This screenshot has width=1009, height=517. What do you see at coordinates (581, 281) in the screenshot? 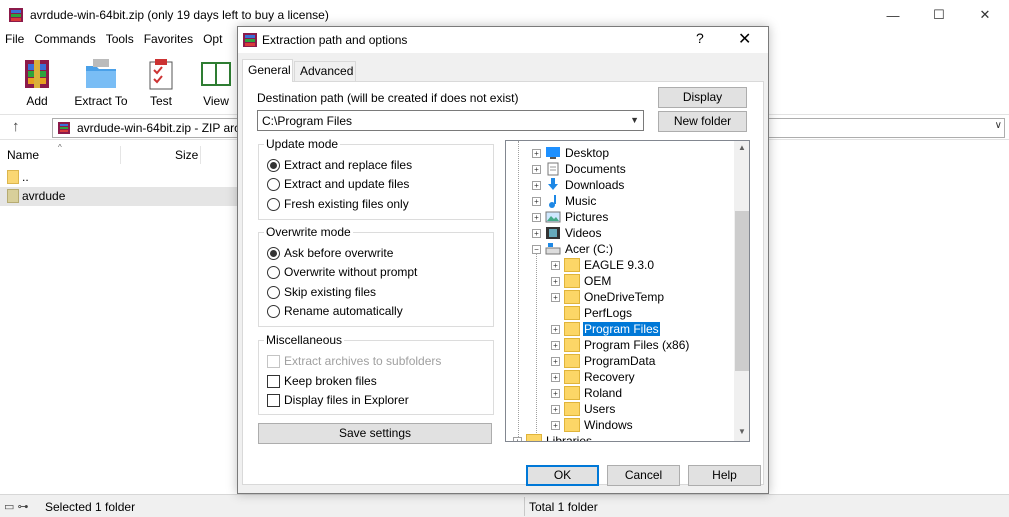
I see `tree-item-folder: + OEM` at bounding box center [581, 281].